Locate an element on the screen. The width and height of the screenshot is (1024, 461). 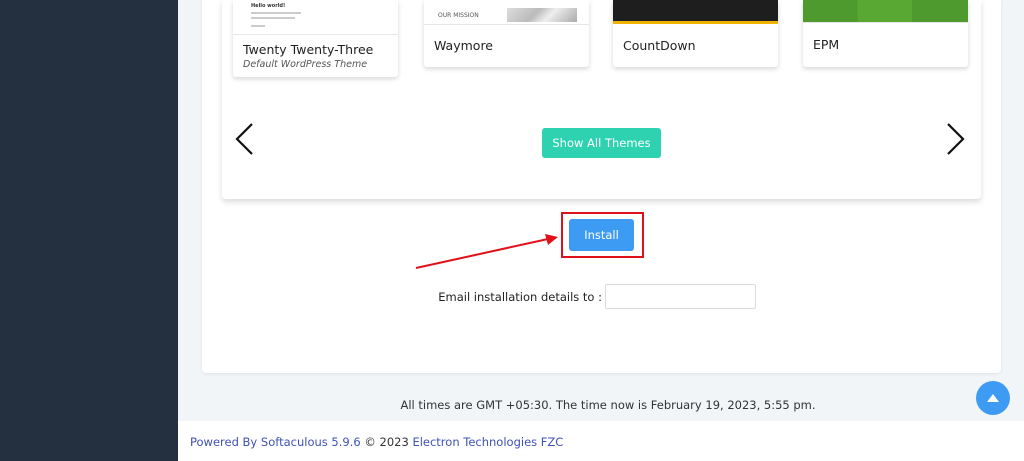
chevron-left-icon is located at coordinates (244, 139).